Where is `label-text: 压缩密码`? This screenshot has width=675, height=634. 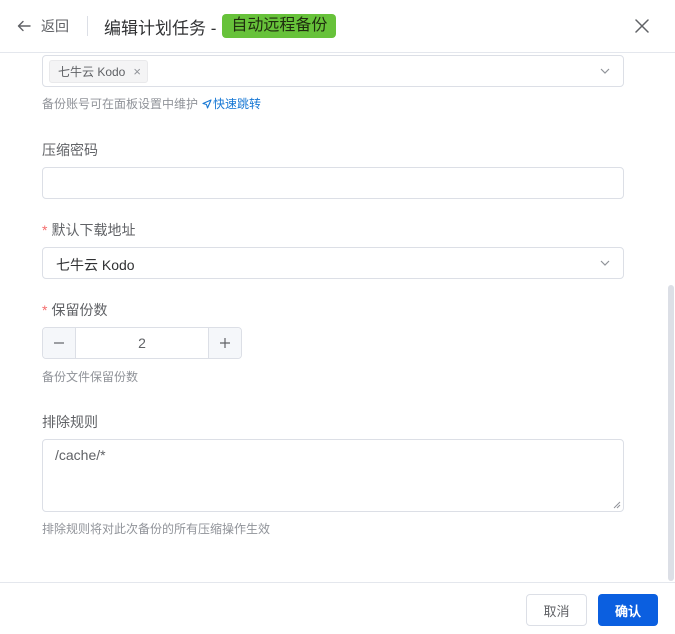
label-text: 压缩密码 is located at coordinates (70, 150).